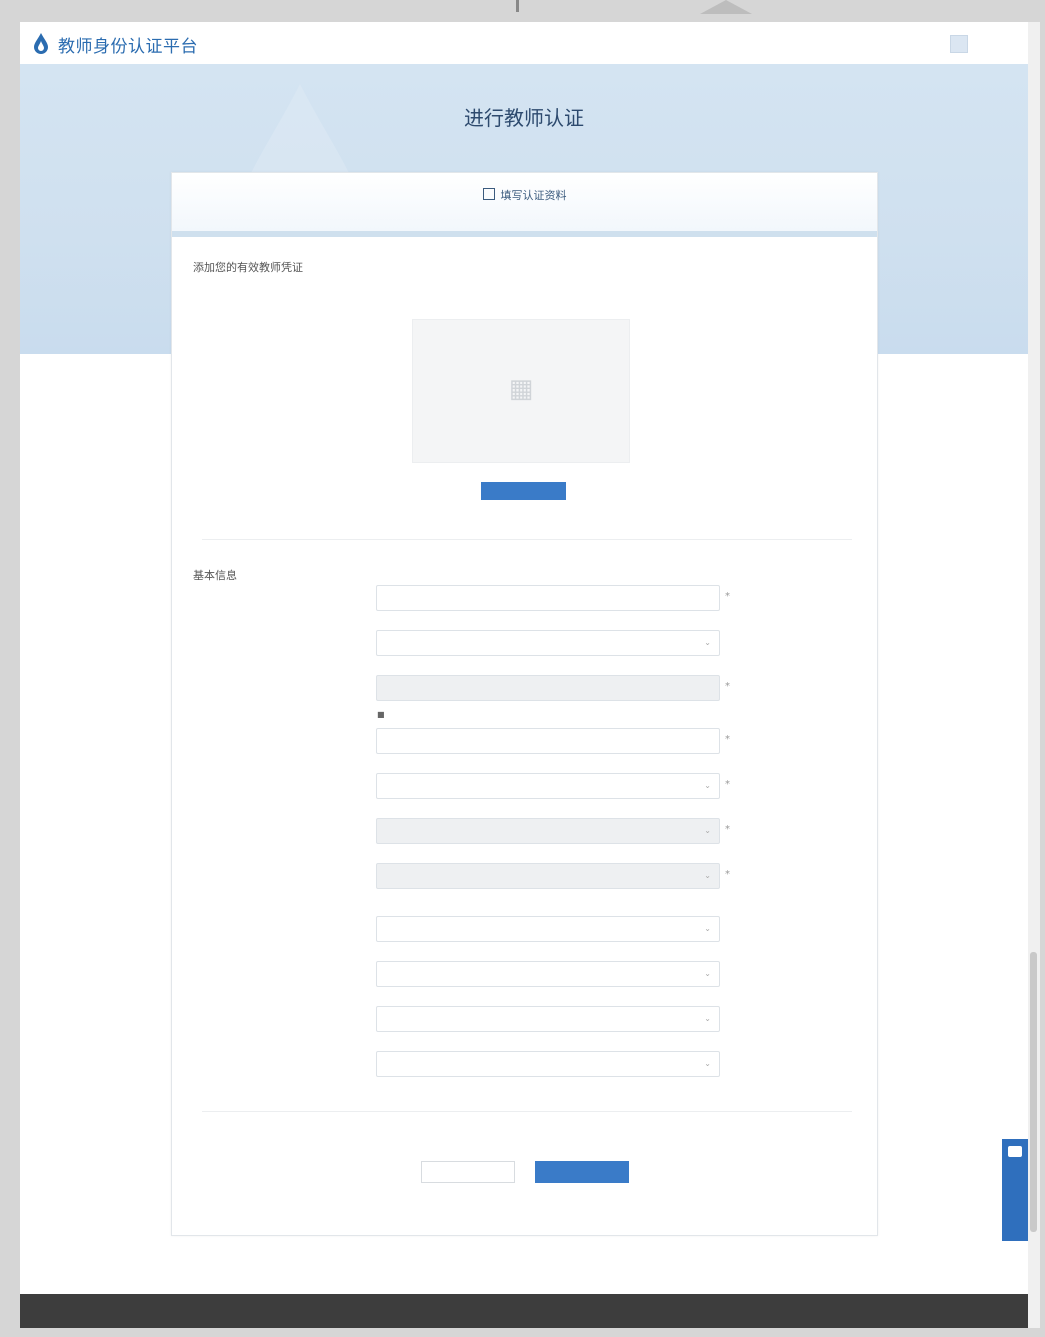 The image size is (1045, 1337). What do you see at coordinates (524, 205) in the screenshot?
I see `card-header: 填写认证资料` at bounding box center [524, 205].